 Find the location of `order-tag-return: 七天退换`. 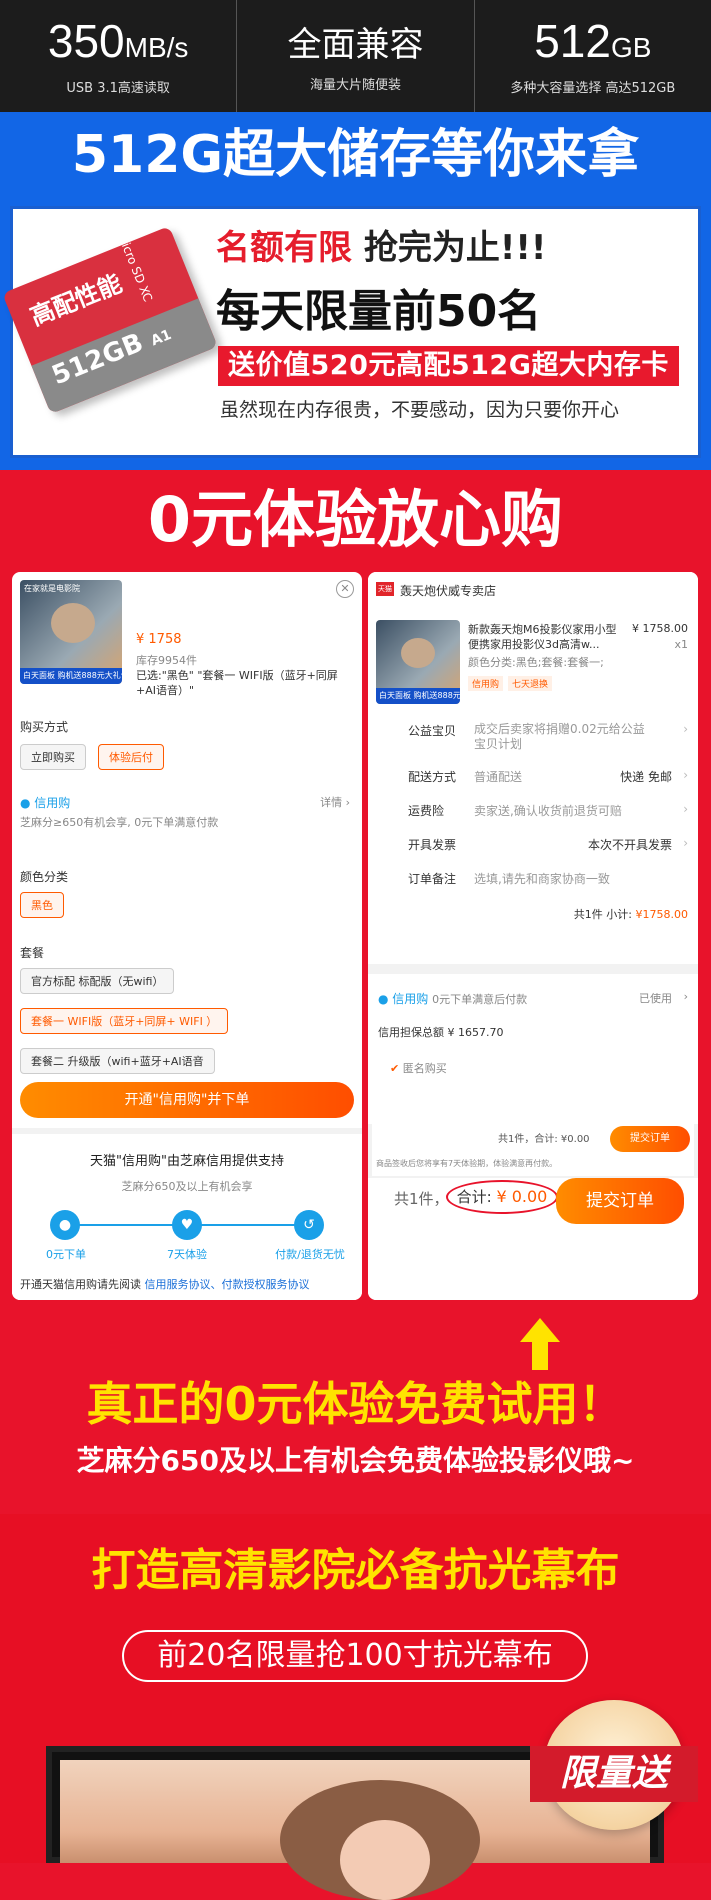

order-tag-return: 七天退换 is located at coordinates (530, 683).